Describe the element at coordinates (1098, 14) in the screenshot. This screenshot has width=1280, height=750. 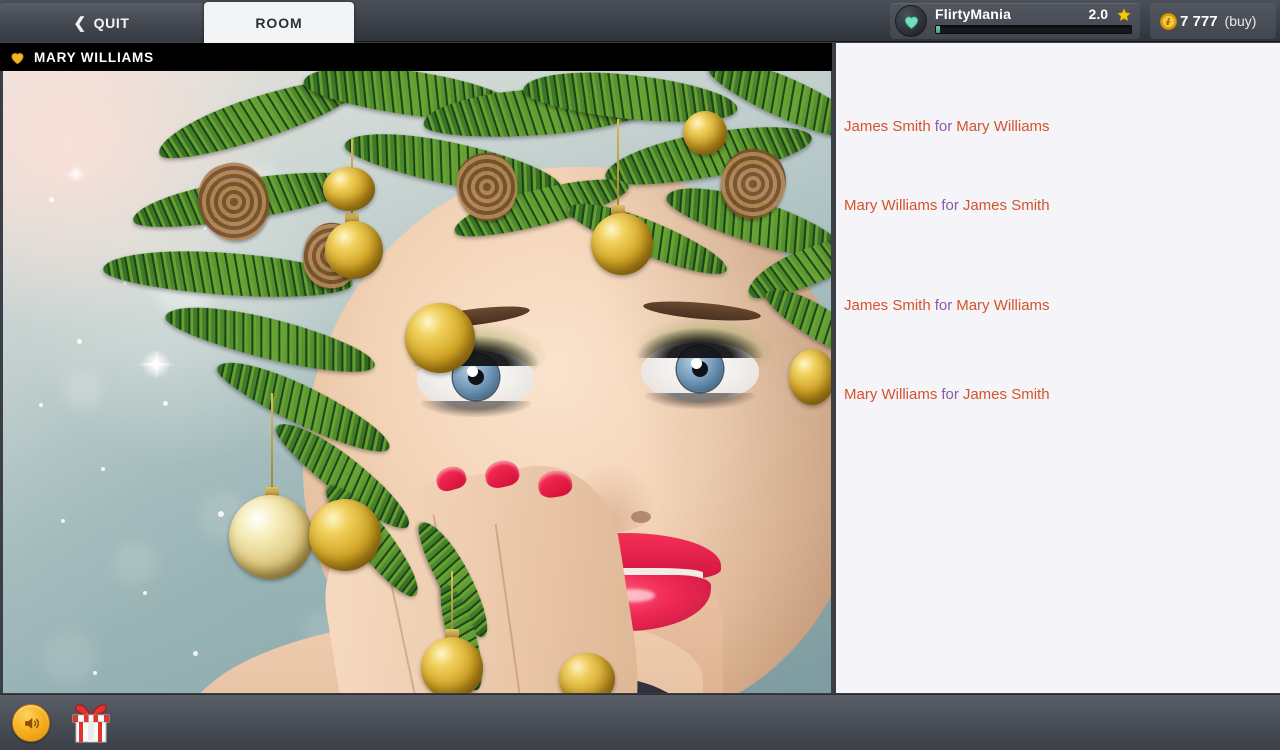
I see `profile-level: 2.0` at that location.